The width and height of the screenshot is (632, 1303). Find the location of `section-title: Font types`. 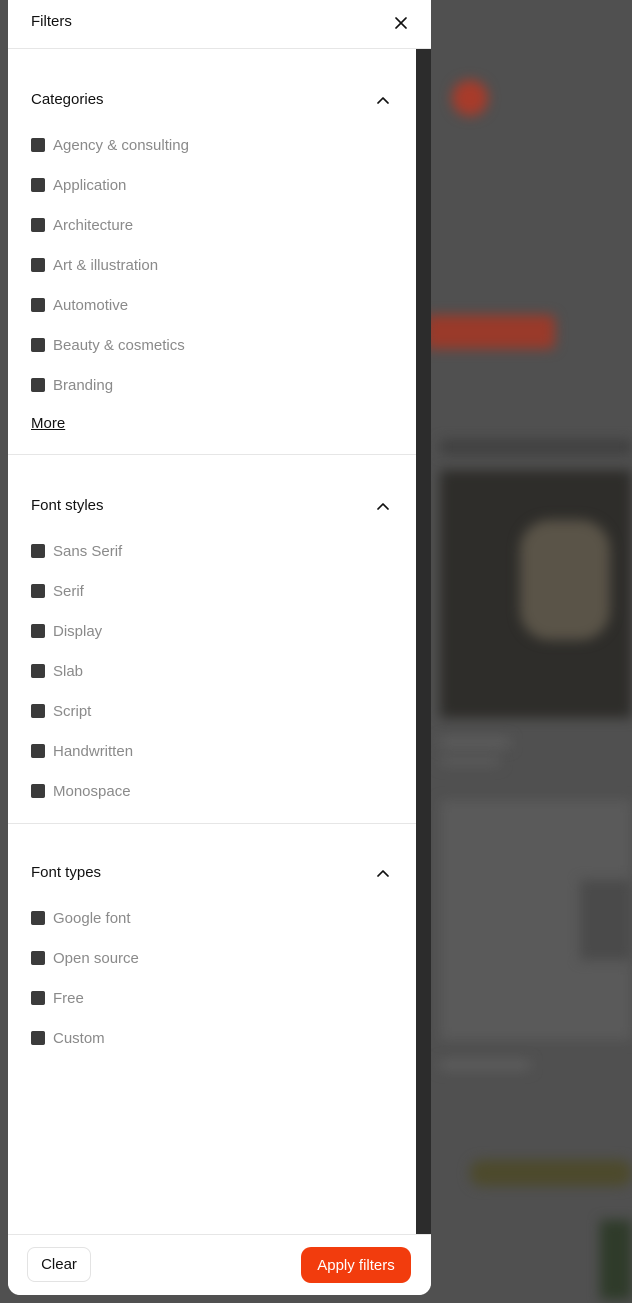

section-title: Font types is located at coordinates (66, 872).